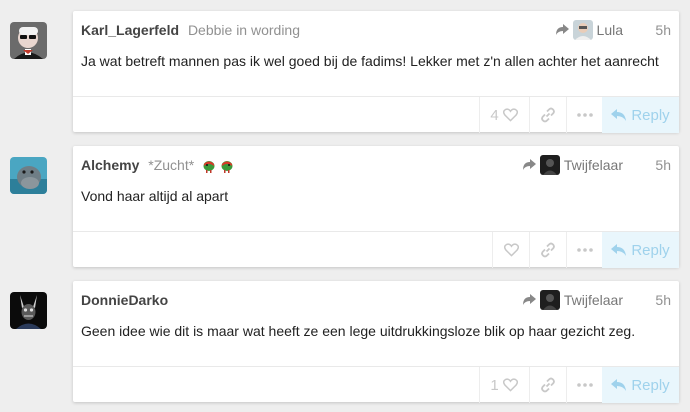 This screenshot has height=412, width=690. Describe the element at coordinates (28, 175) in the screenshot. I see `avatar-alchemy` at that location.